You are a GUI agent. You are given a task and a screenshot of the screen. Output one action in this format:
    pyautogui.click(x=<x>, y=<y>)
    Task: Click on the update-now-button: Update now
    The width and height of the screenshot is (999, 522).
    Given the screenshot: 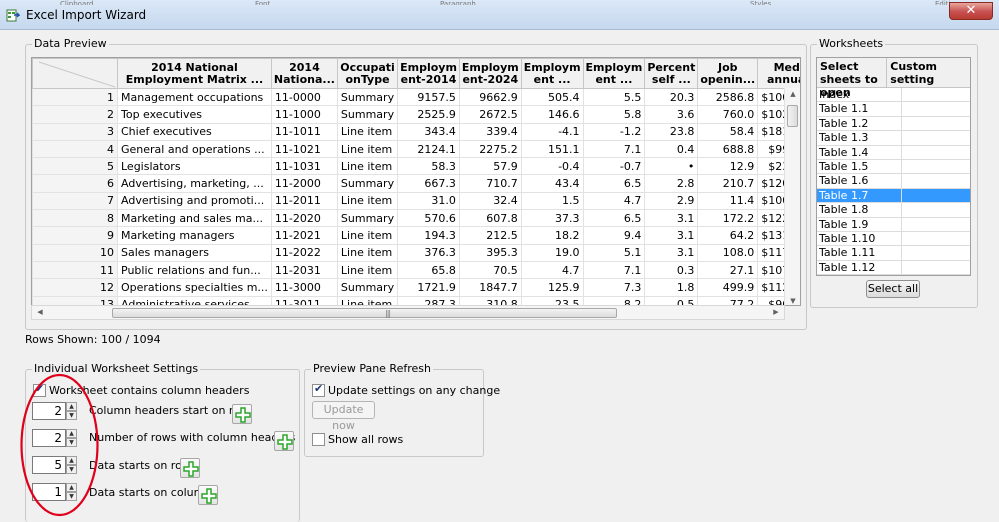 What is the action you would take?
    pyautogui.click(x=343, y=416)
    